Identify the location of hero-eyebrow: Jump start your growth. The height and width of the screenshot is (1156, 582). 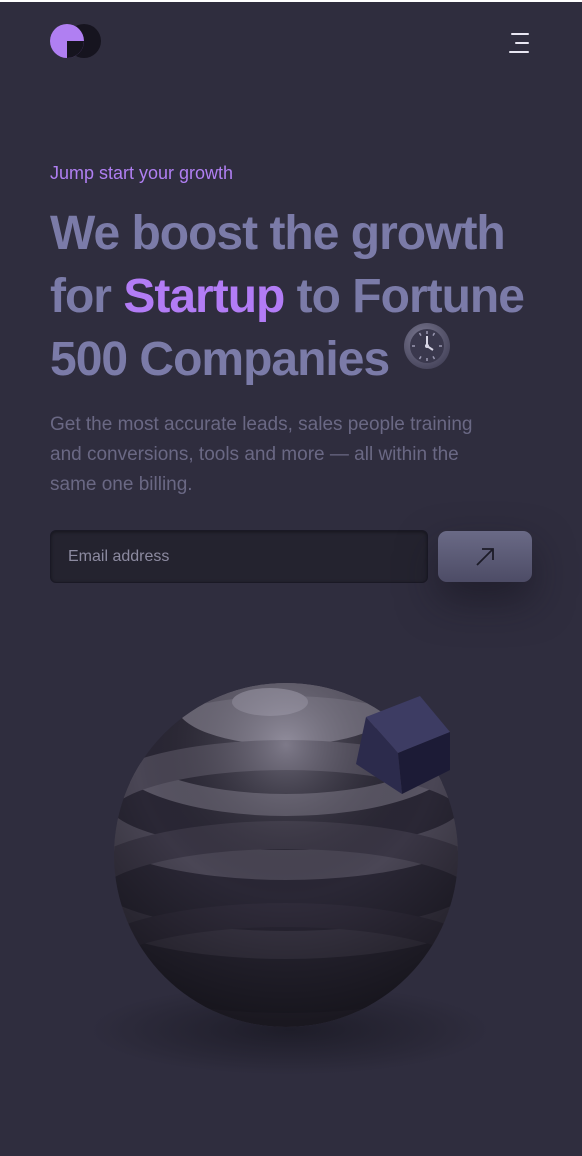
(142, 173).